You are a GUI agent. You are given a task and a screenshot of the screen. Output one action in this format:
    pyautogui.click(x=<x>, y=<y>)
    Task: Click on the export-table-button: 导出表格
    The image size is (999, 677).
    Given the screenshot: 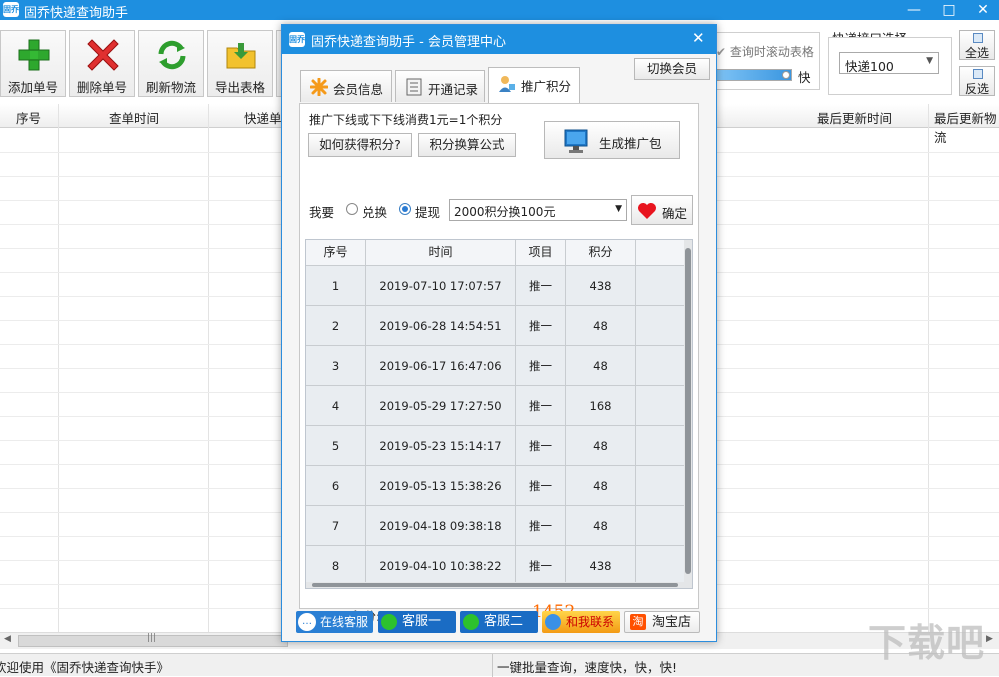 What is the action you would take?
    pyautogui.click(x=240, y=63)
    